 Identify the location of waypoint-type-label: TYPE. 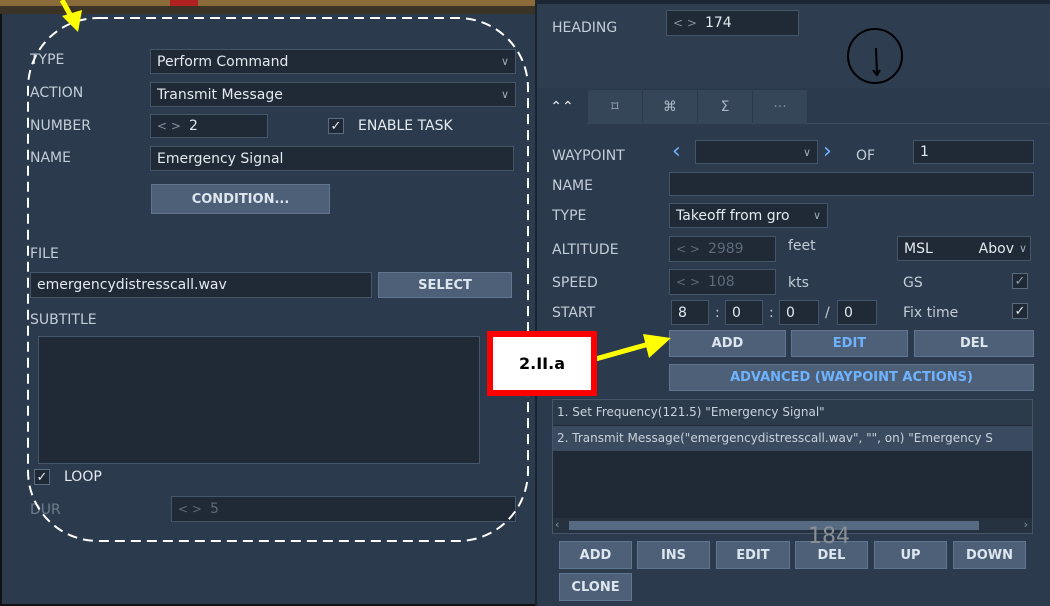
(569, 216).